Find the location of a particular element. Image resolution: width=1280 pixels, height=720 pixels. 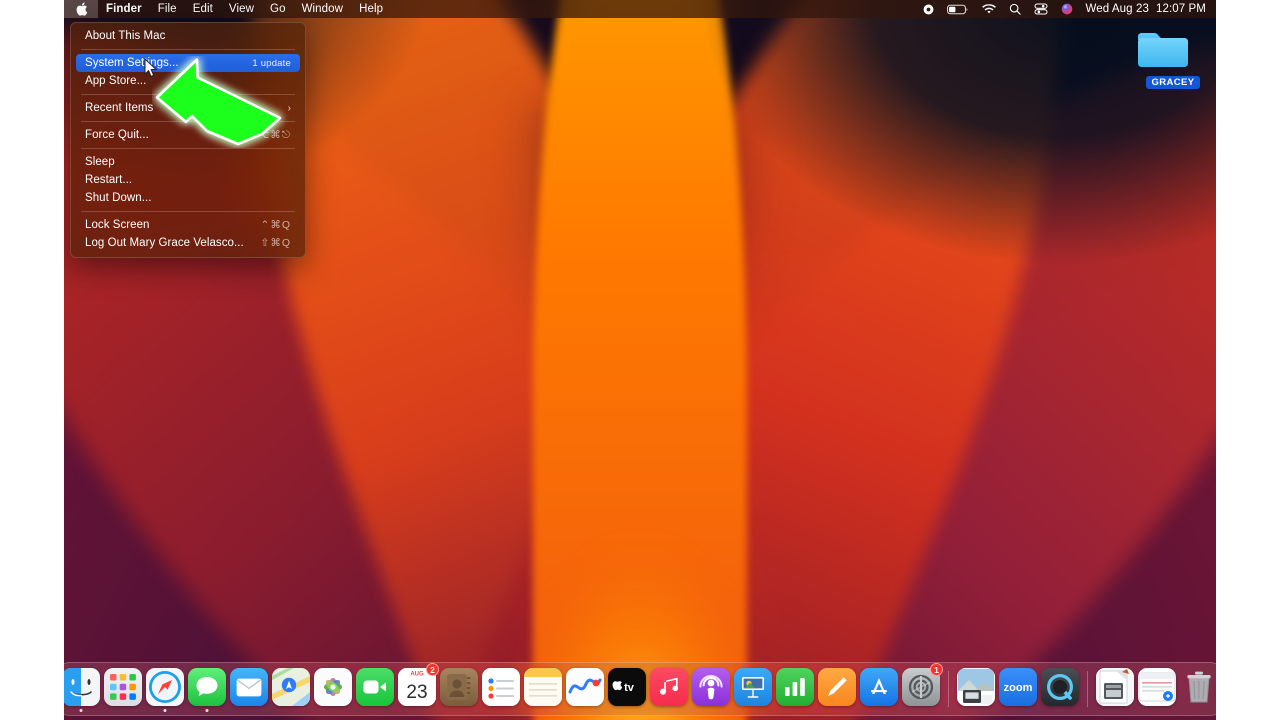

dock-item-contacts is located at coordinates (459, 689).